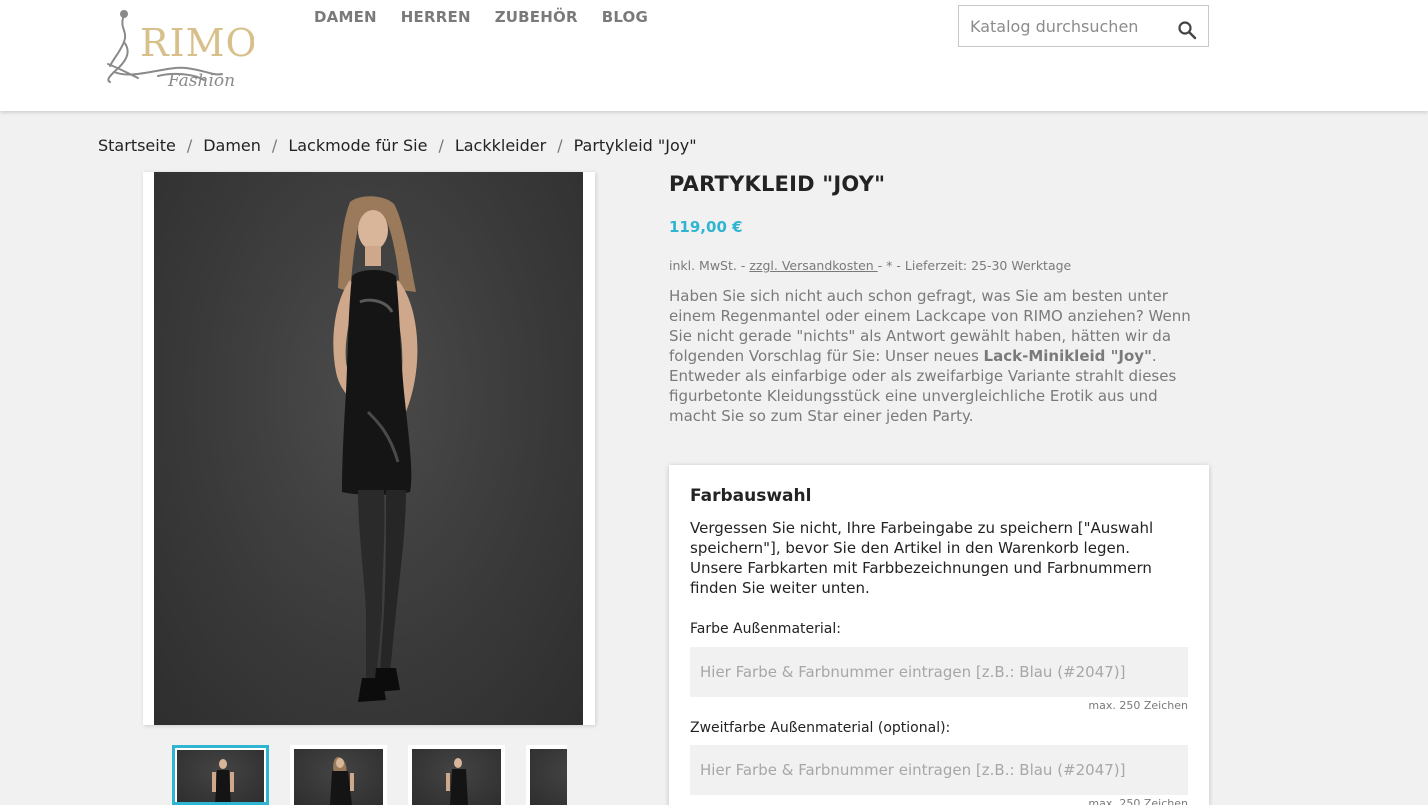 Image resolution: width=1428 pixels, height=805 pixels. What do you see at coordinates (1138, 705) in the screenshot?
I see `outer-color-maxlength: max. 250 Zeichen` at bounding box center [1138, 705].